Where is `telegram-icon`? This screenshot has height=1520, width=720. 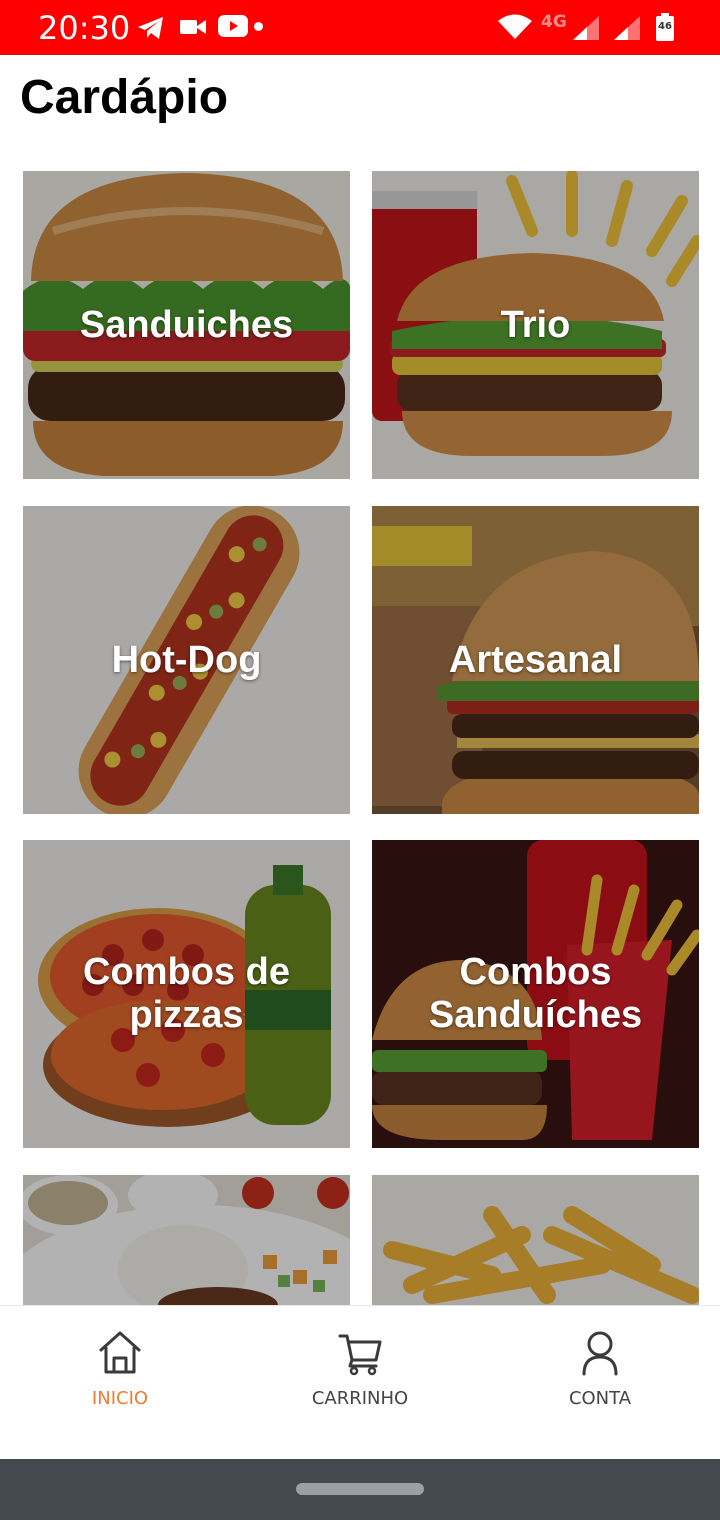 telegram-icon is located at coordinates (150, 28).